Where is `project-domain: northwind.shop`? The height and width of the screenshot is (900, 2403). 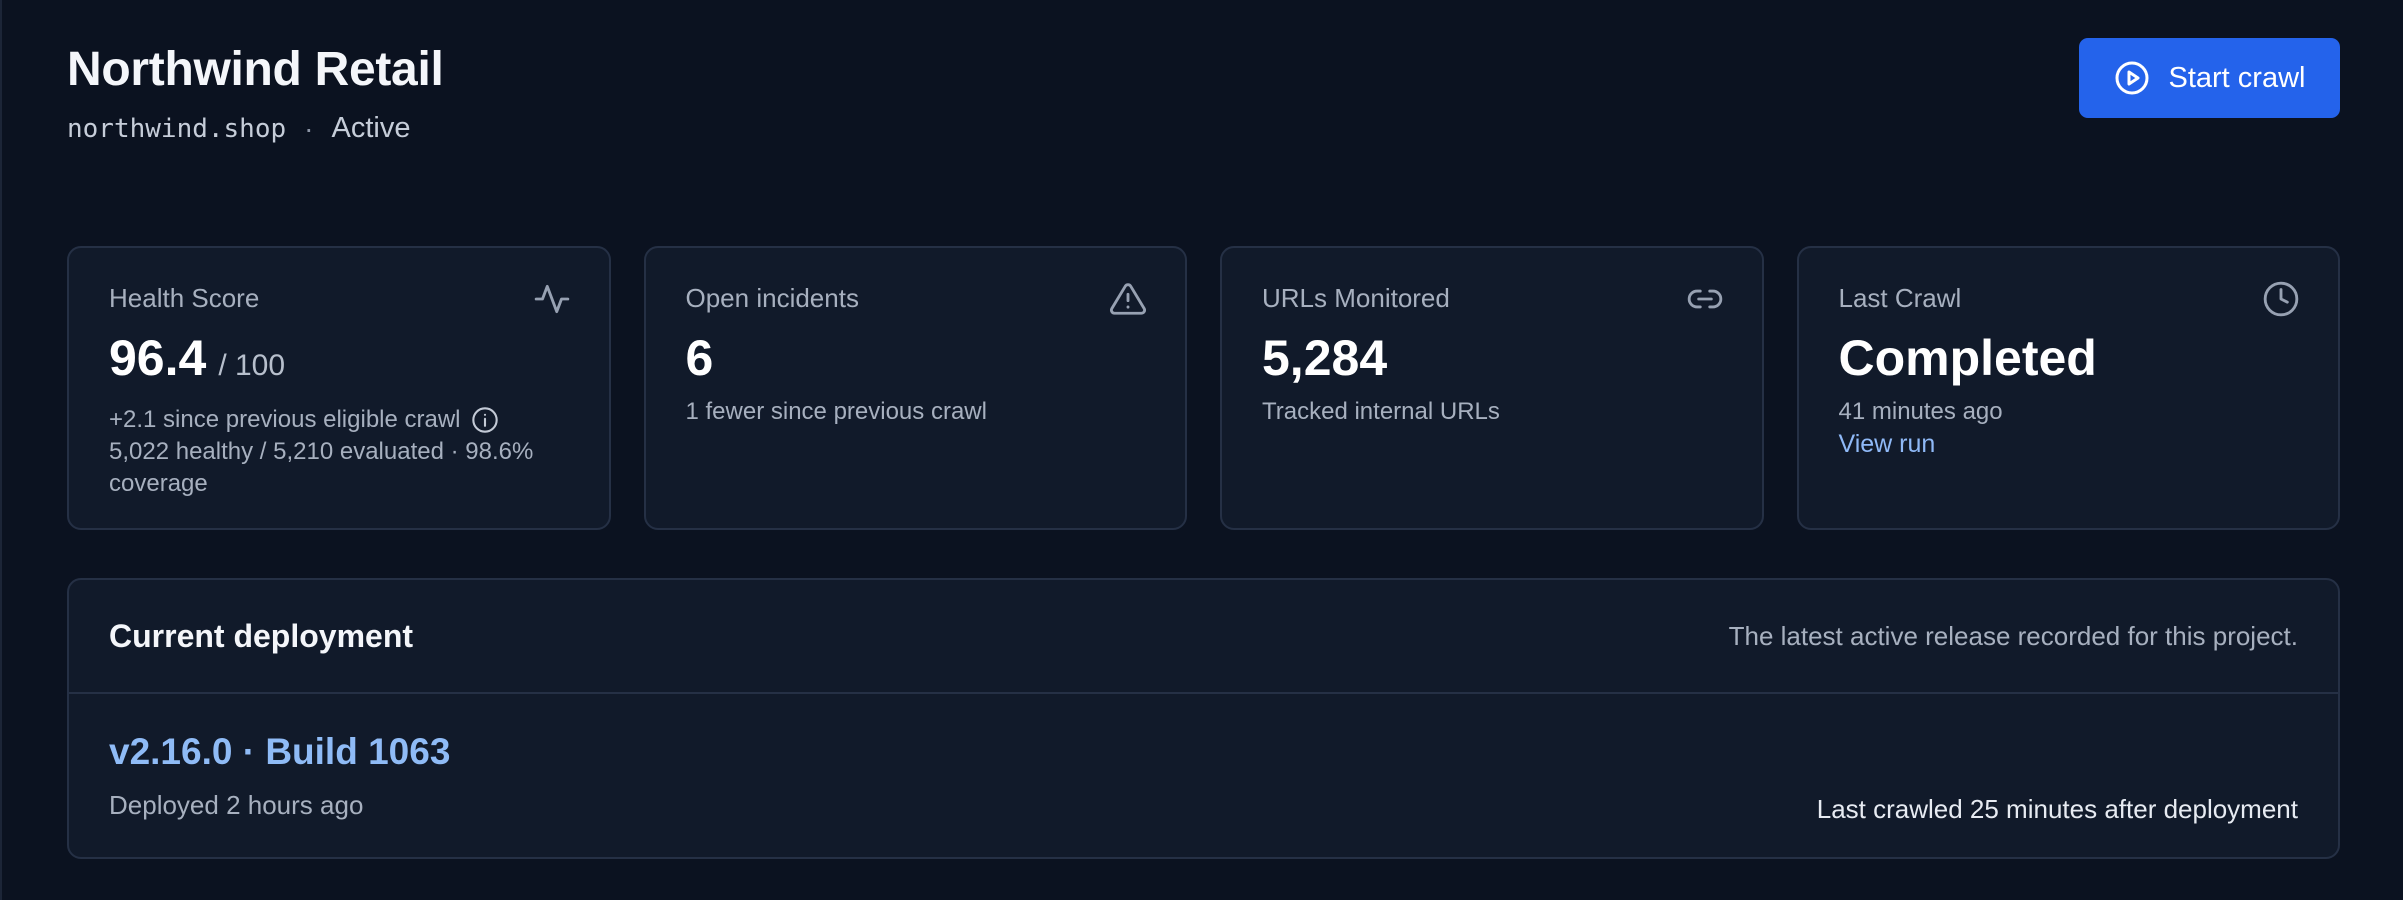
project-domain: northwind.shop is located at coordinates (177, 128).